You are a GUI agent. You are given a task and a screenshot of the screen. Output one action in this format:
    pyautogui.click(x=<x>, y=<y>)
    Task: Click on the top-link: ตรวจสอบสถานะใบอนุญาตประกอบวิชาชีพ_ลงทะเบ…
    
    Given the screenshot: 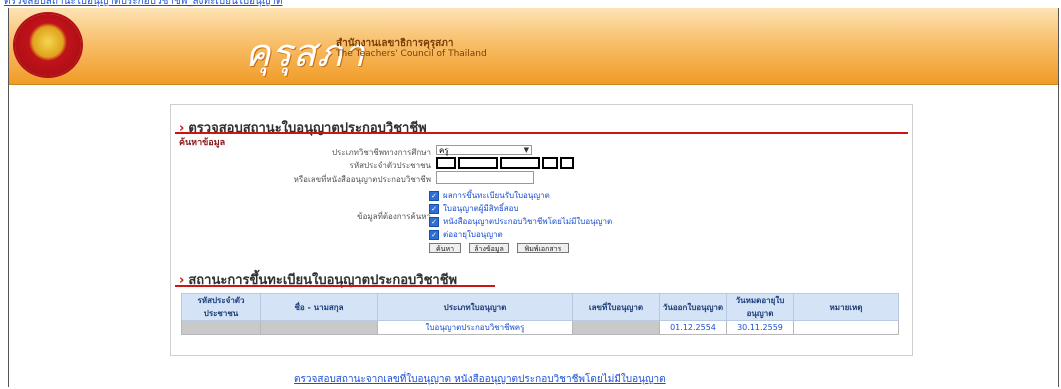 What is the action you would take?
    pyautogui.click(x=143, y=4)
    